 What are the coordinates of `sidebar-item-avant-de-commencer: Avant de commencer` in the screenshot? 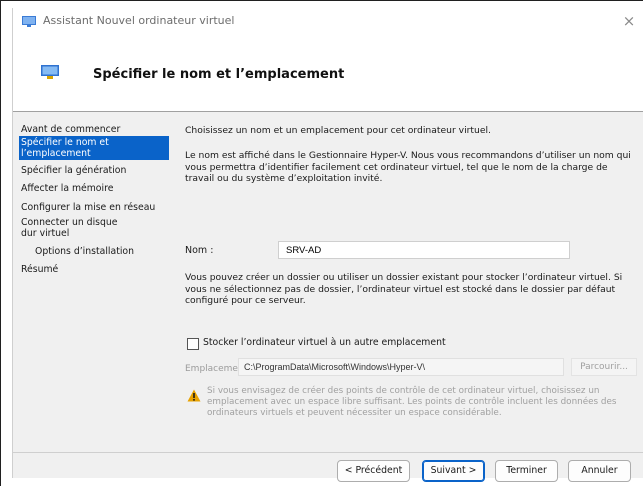 It's located at (96, 129).